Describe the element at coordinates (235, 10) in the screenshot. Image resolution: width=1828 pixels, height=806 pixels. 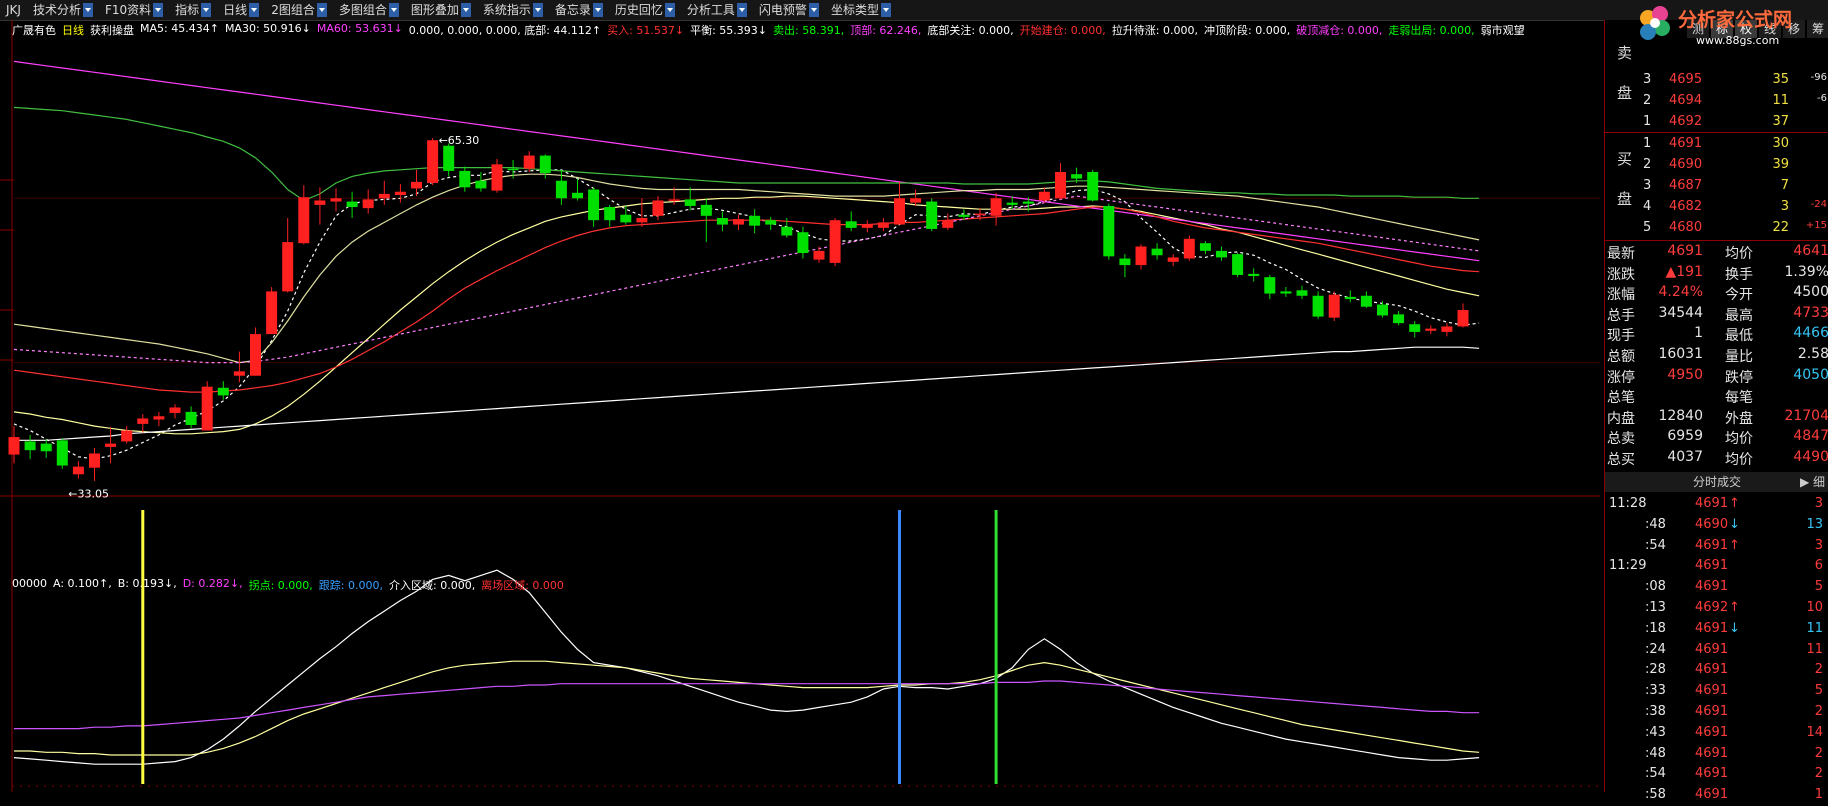
I see `toolbar-button-label: 日线` at that location.